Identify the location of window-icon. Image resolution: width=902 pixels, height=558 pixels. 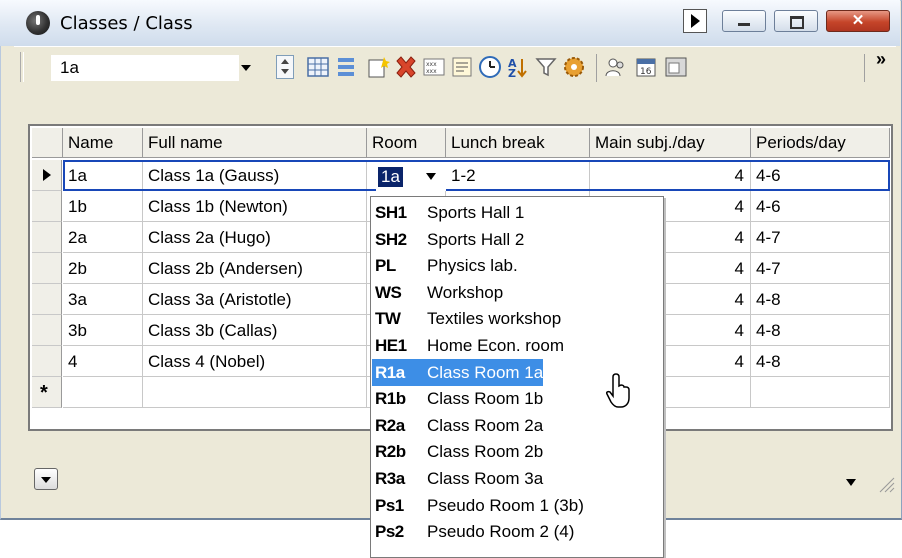
(676, 67).